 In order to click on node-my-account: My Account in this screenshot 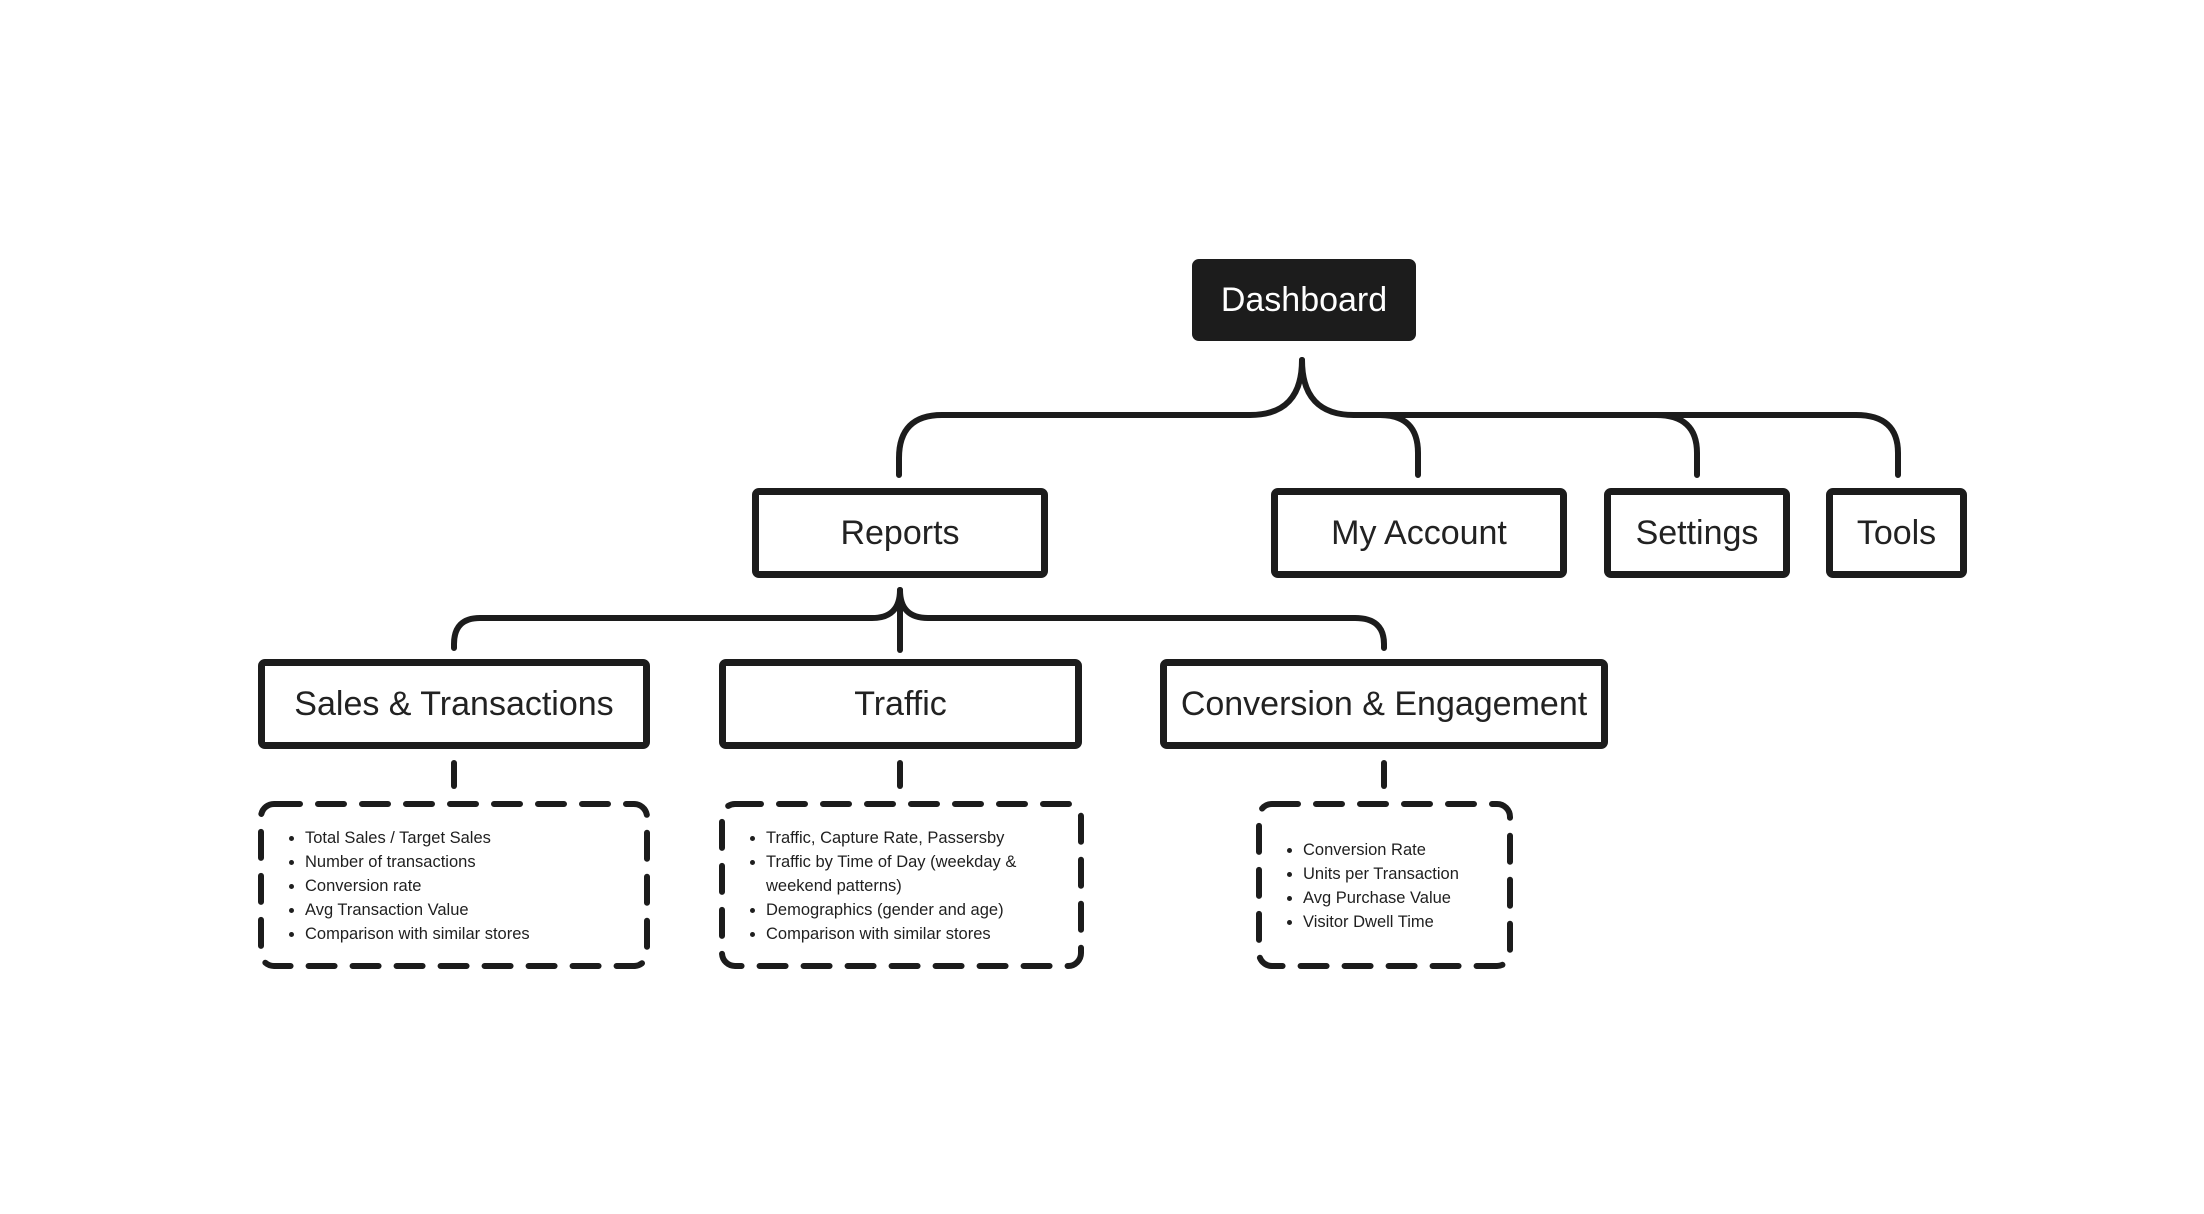, I will do `click(1419, 533)`.